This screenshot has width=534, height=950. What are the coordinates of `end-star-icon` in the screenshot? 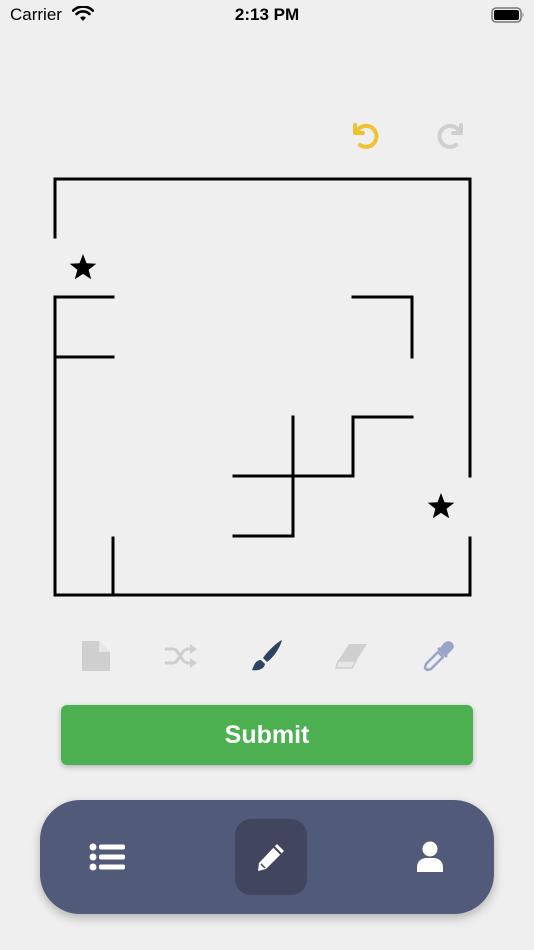 It's located at (441, 506).